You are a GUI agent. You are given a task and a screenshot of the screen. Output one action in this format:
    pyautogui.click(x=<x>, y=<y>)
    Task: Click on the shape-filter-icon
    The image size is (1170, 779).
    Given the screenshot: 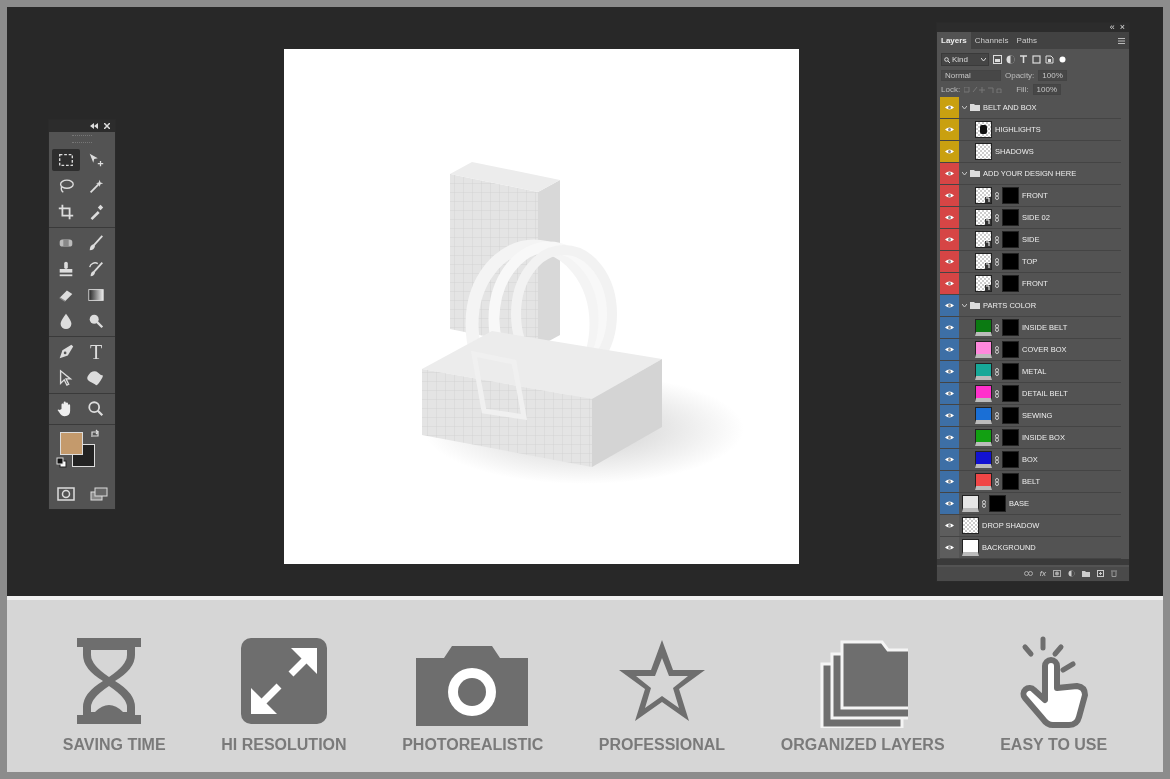 What is the action you would take?
    pyautogui.click(x=1036, y=60)
    